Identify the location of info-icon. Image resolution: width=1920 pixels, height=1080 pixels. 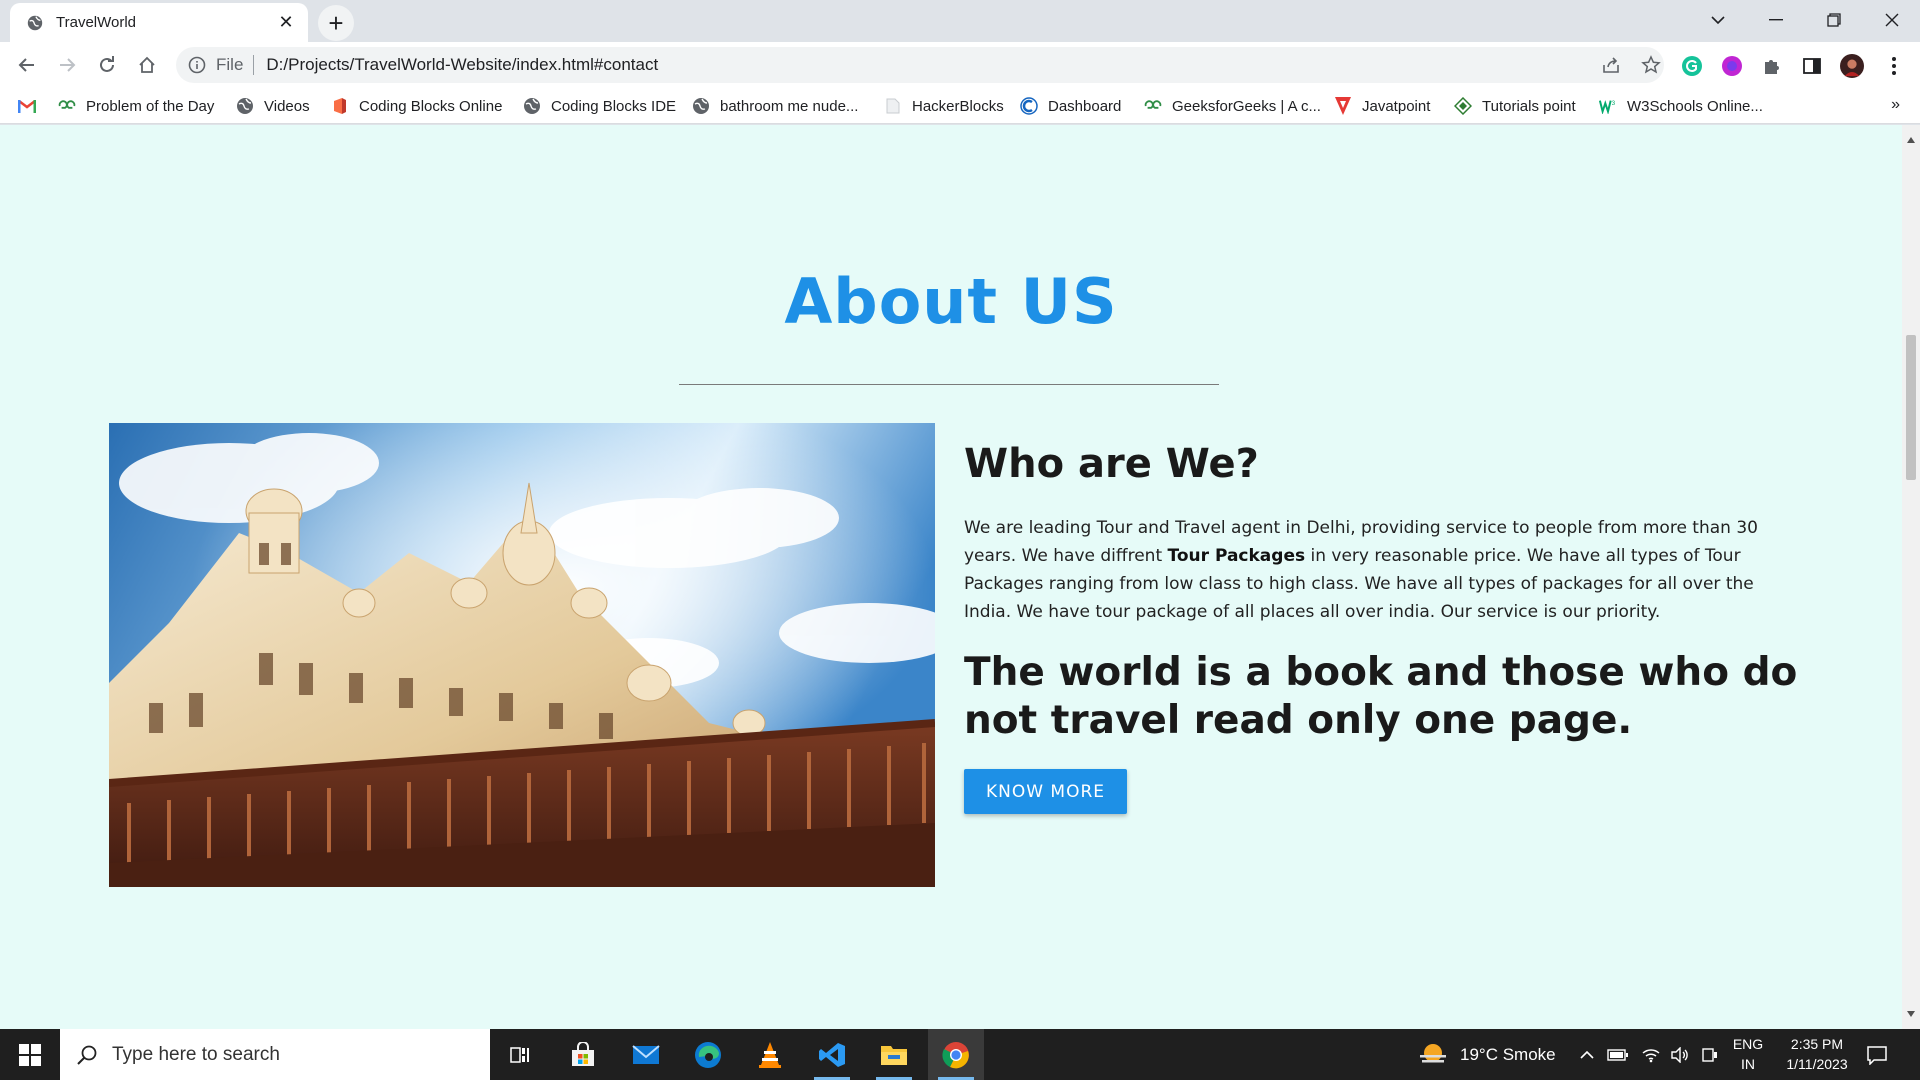
(197, 65).